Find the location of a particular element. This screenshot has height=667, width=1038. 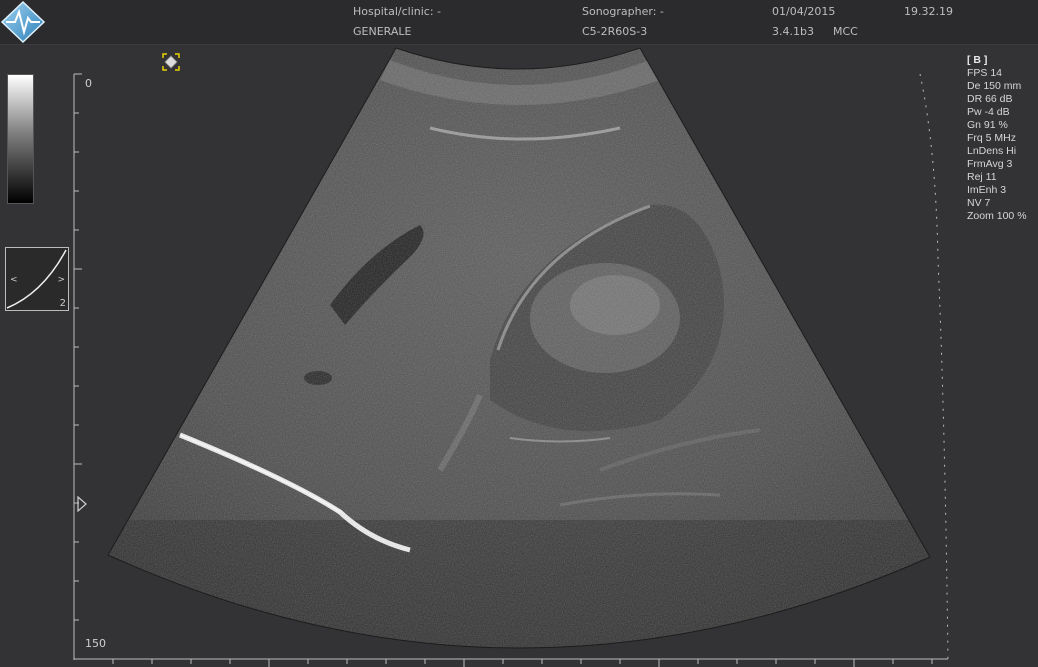

param-depth: De 150 mm is located at coordinates (994, 86).